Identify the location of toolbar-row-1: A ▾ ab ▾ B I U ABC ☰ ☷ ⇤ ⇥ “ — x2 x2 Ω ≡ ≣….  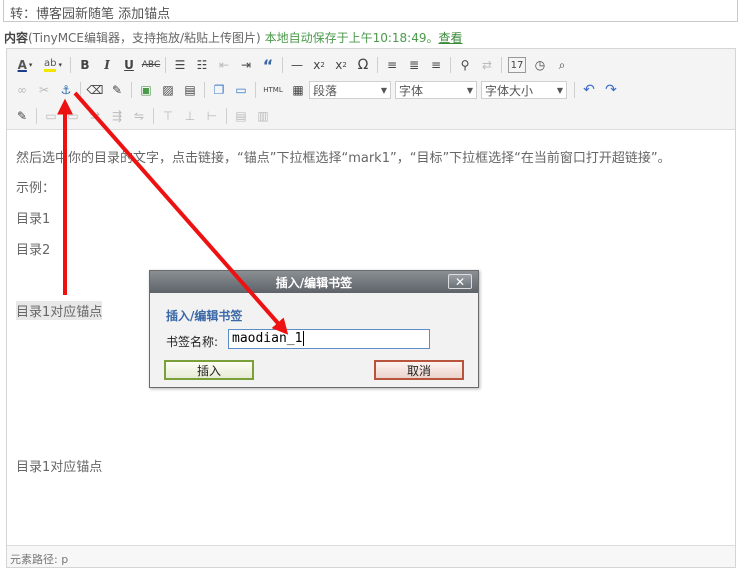
(292, 65).